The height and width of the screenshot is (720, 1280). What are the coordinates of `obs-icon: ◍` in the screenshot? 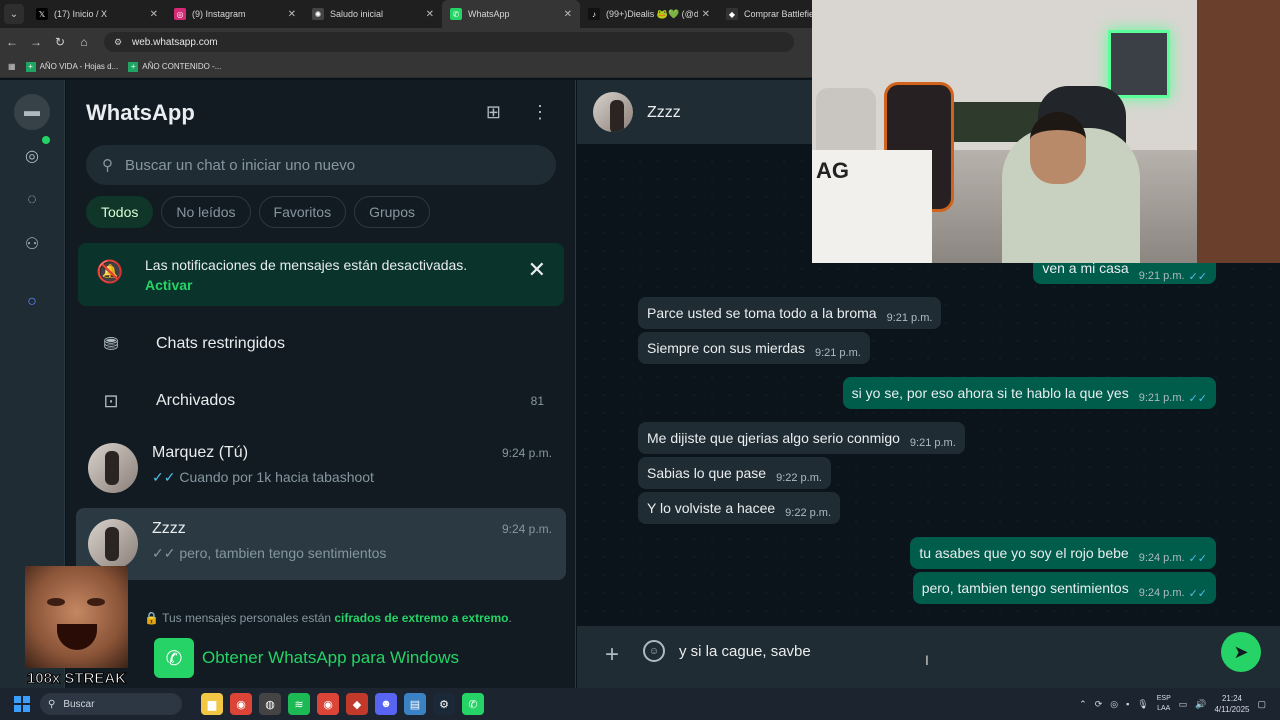 It's located at (270, 704).